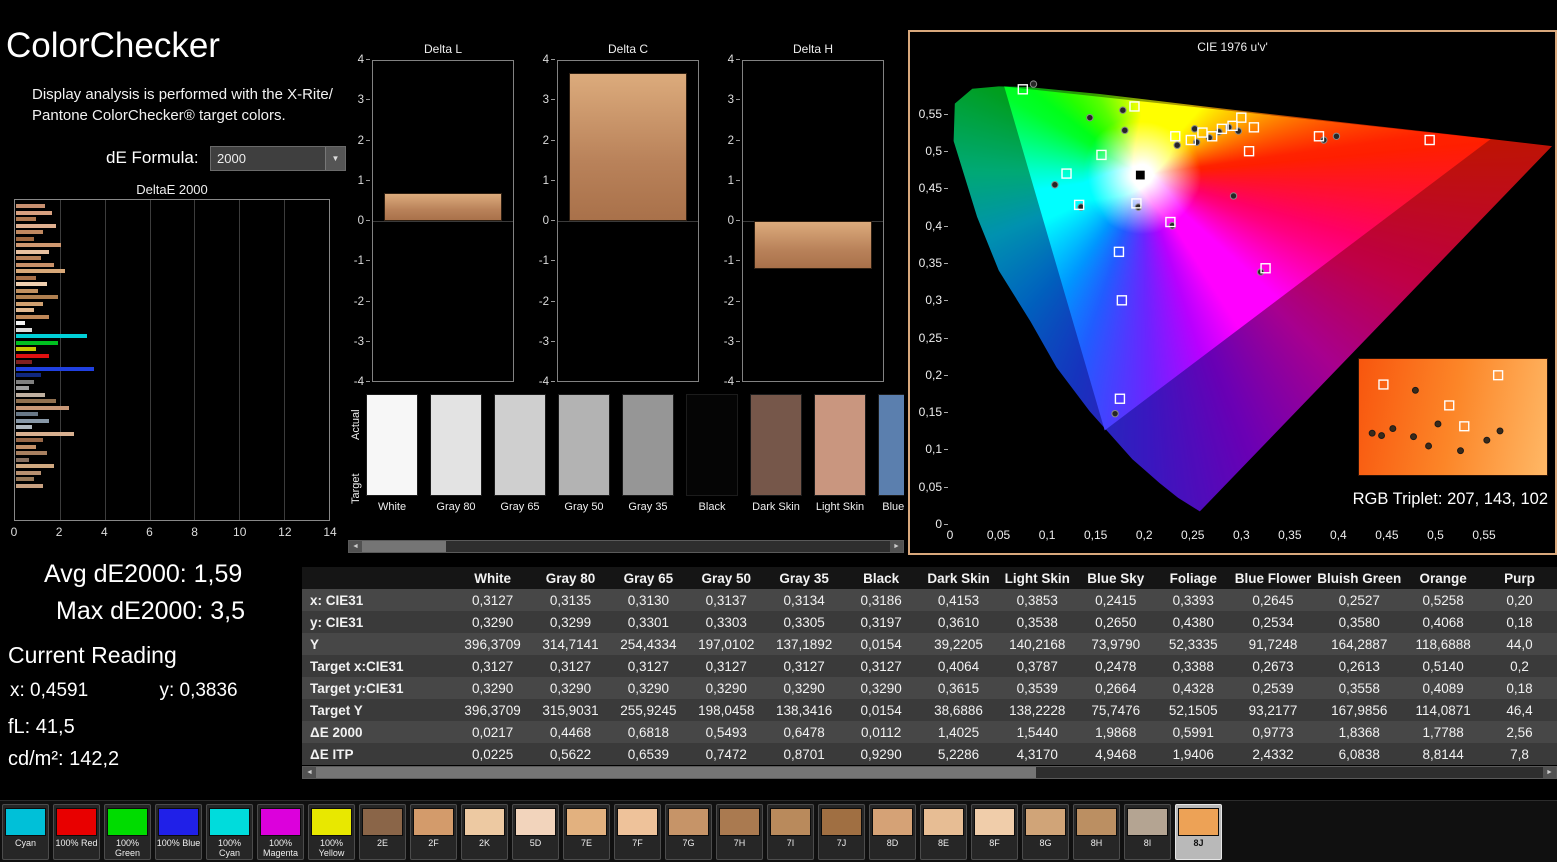 Image resolution: width=1557 pixels, height=862 pixels. I want to click on cie-zoom-inset, so click(1453, 417).